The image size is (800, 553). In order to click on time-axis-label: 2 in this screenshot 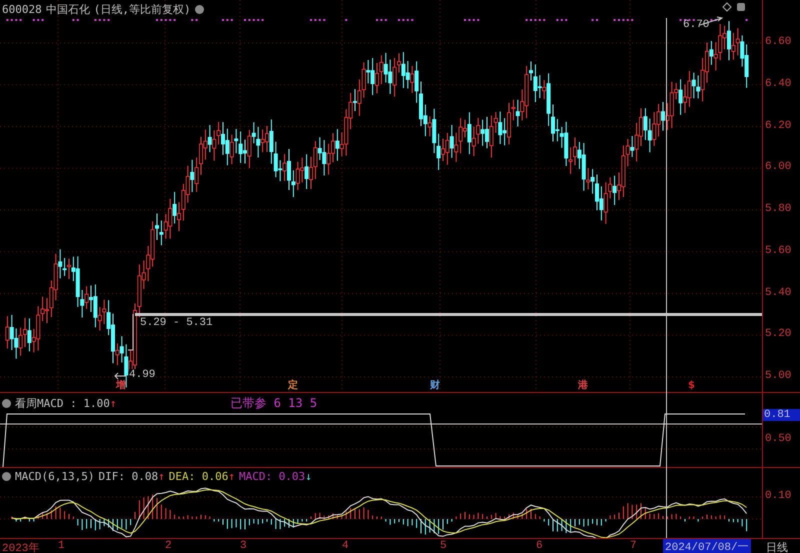, I will do `click(168, 546)`.